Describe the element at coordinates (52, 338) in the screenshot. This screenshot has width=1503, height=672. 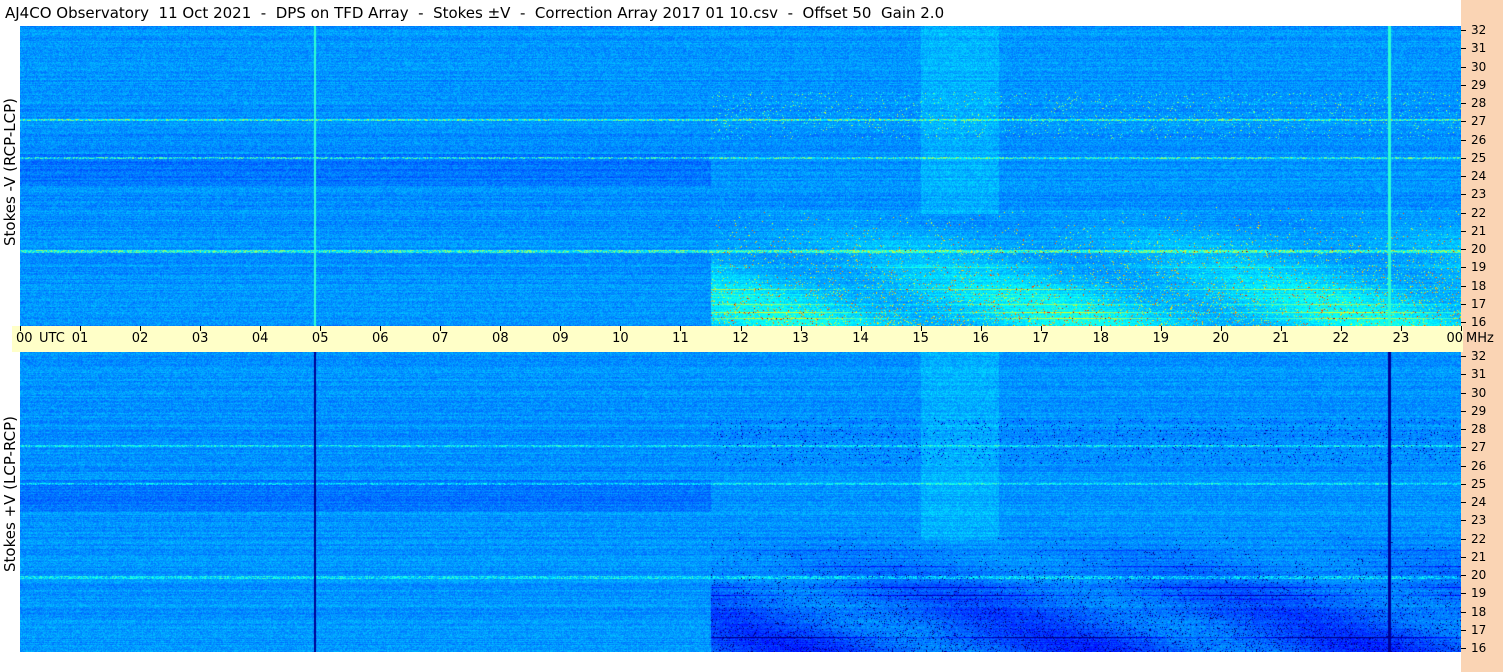
I see `utc-label: UTC` at that location.